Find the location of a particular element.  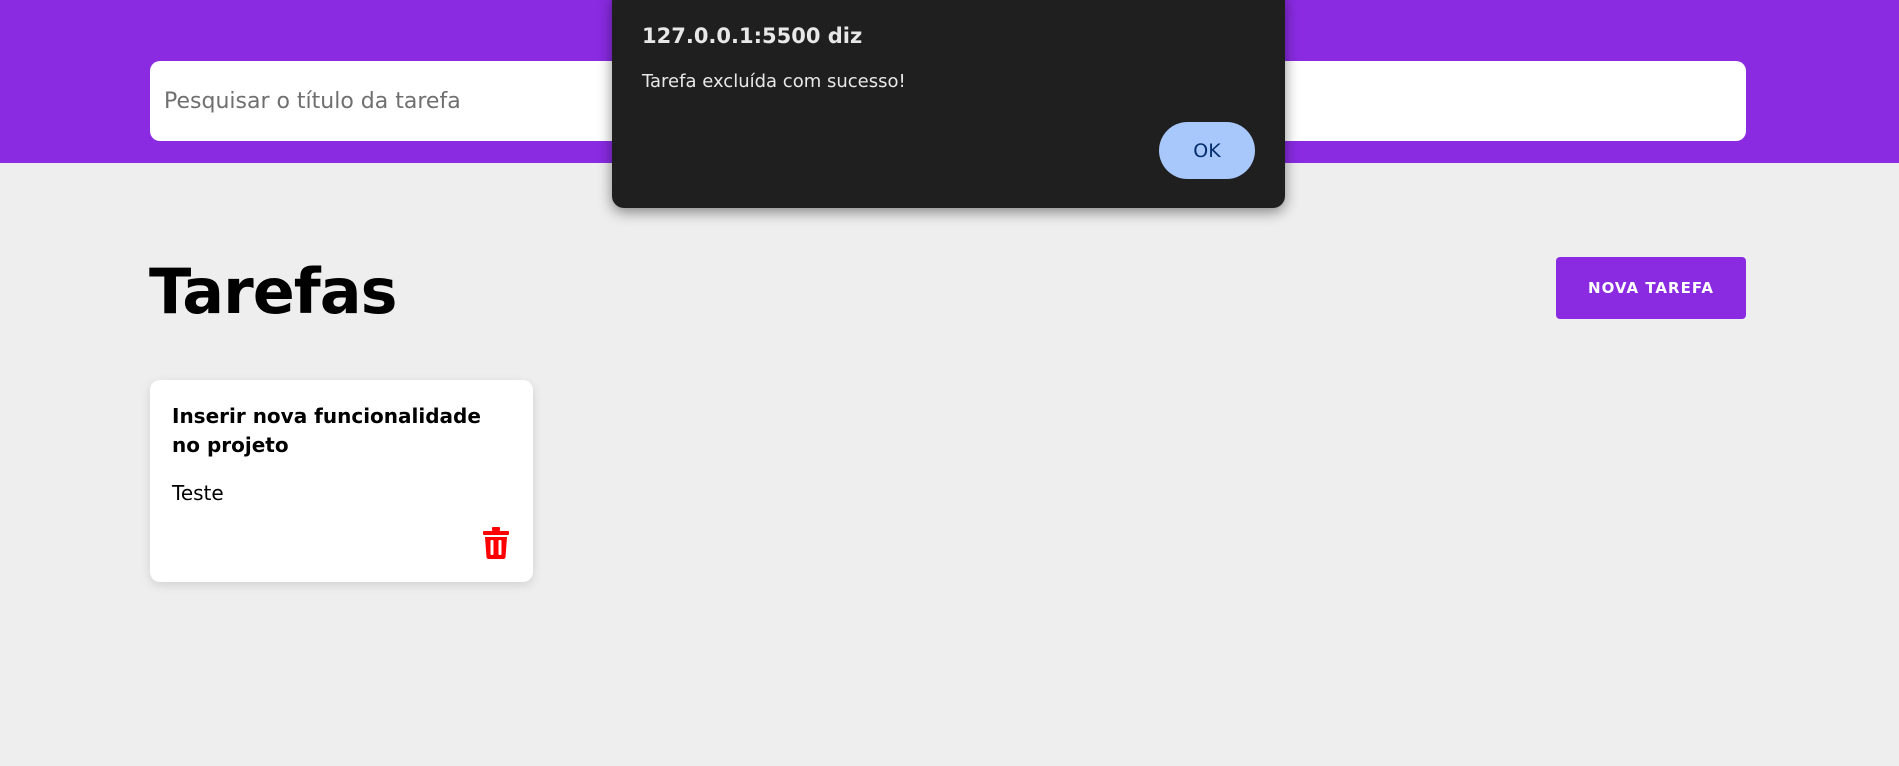

new-task-button: NOVA TAREFA is located at coordinates (1651, 288).